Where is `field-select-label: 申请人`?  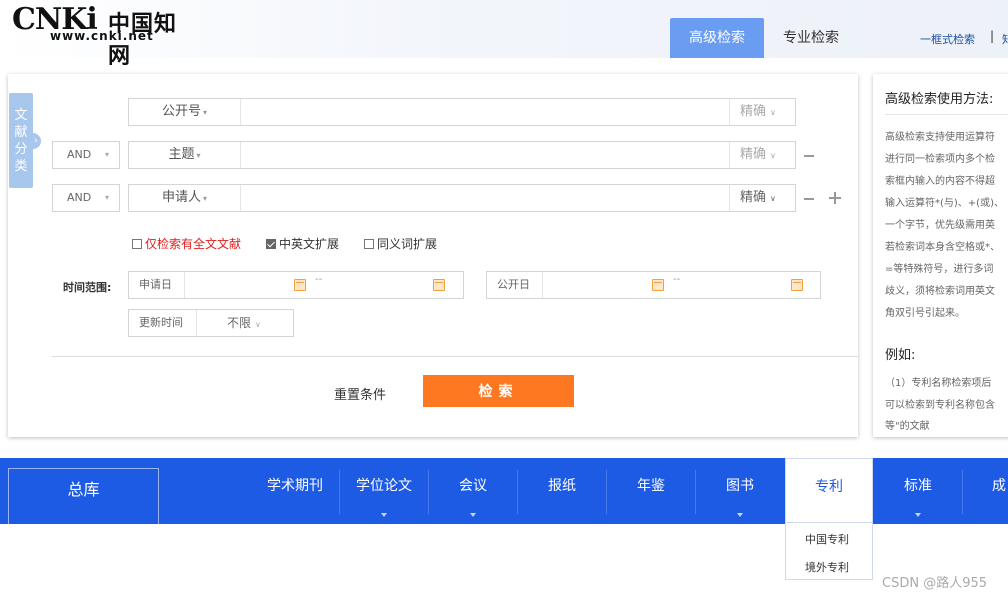
field-select-label: 申请人 is located at coordinates (181, 197).